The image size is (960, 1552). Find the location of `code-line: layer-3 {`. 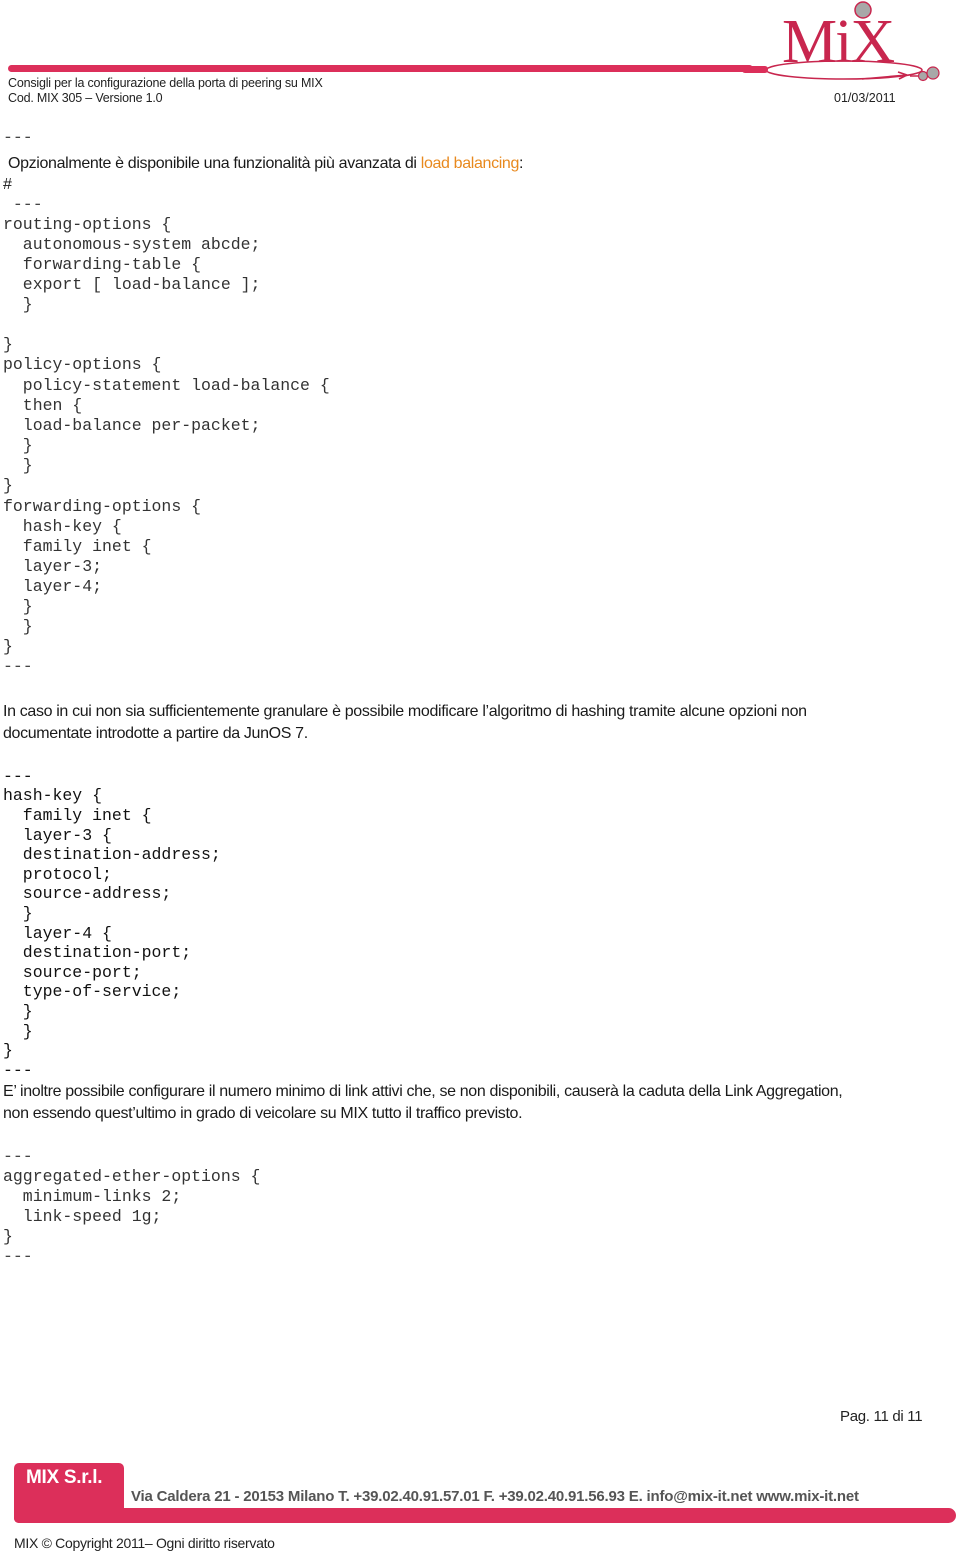

code-line: layer-3 { is located at coordinates (57, 835).